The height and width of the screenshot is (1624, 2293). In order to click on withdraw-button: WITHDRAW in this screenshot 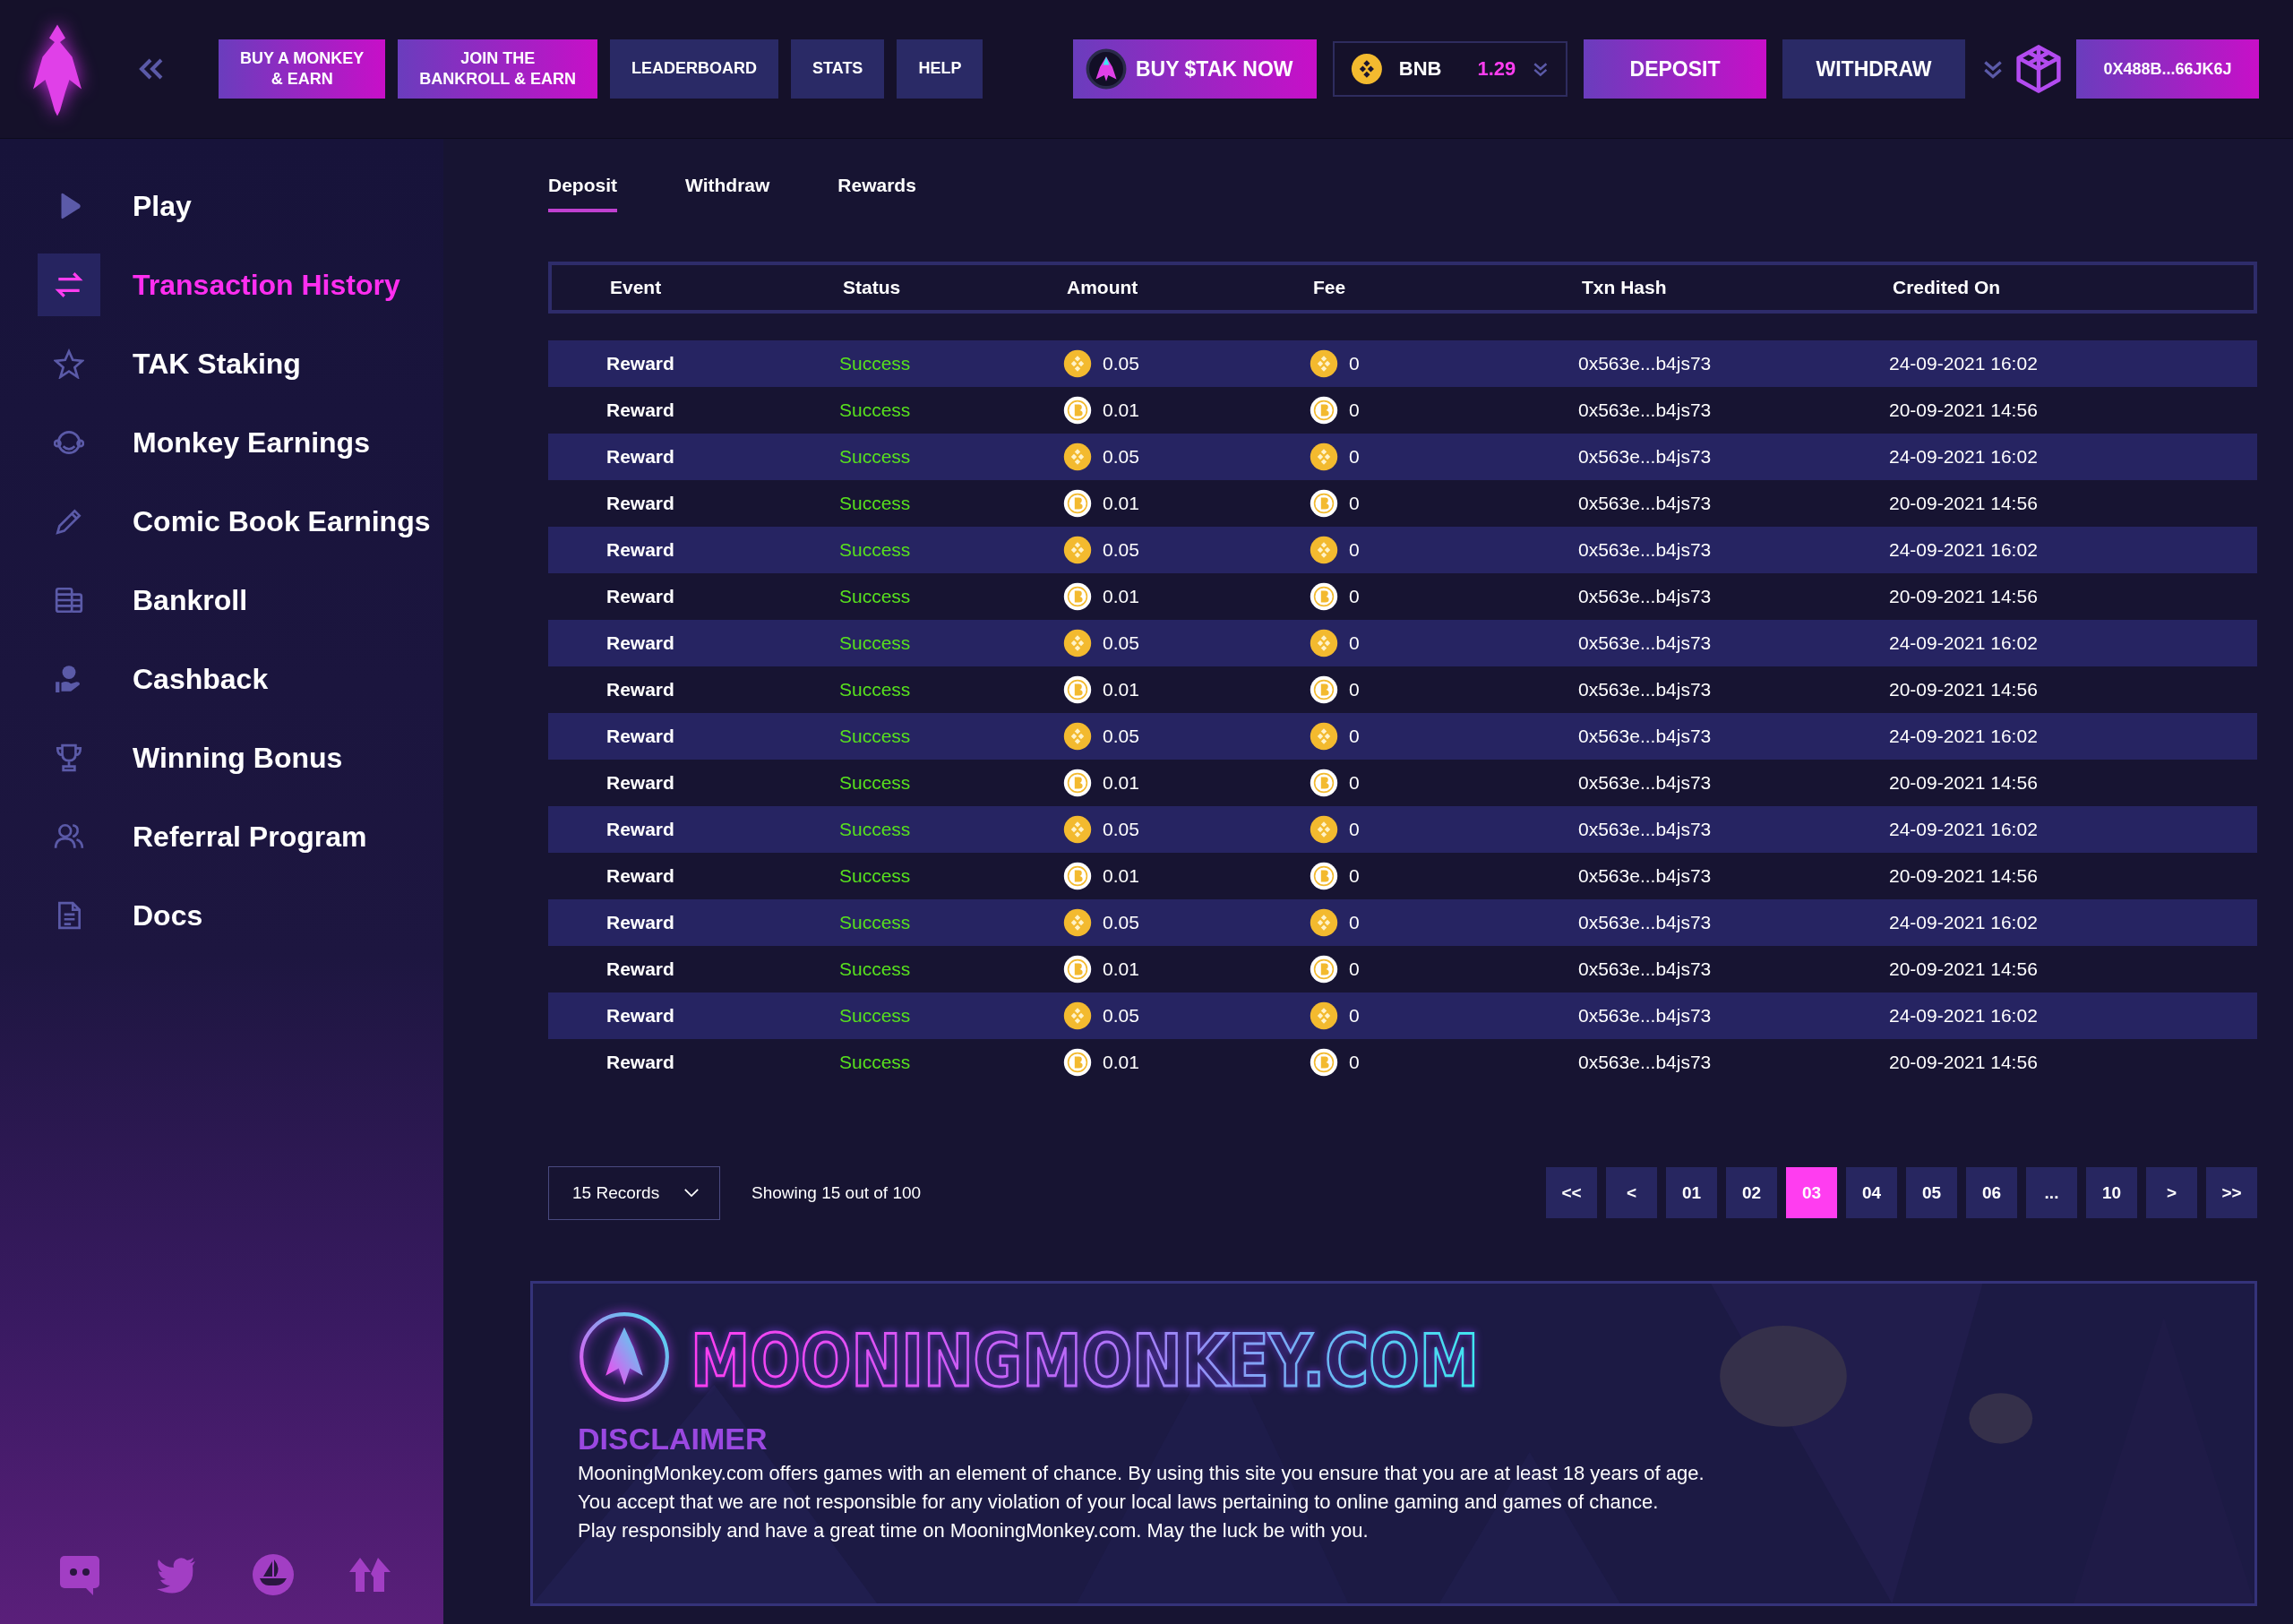, I will do `click(1873, 69)`.